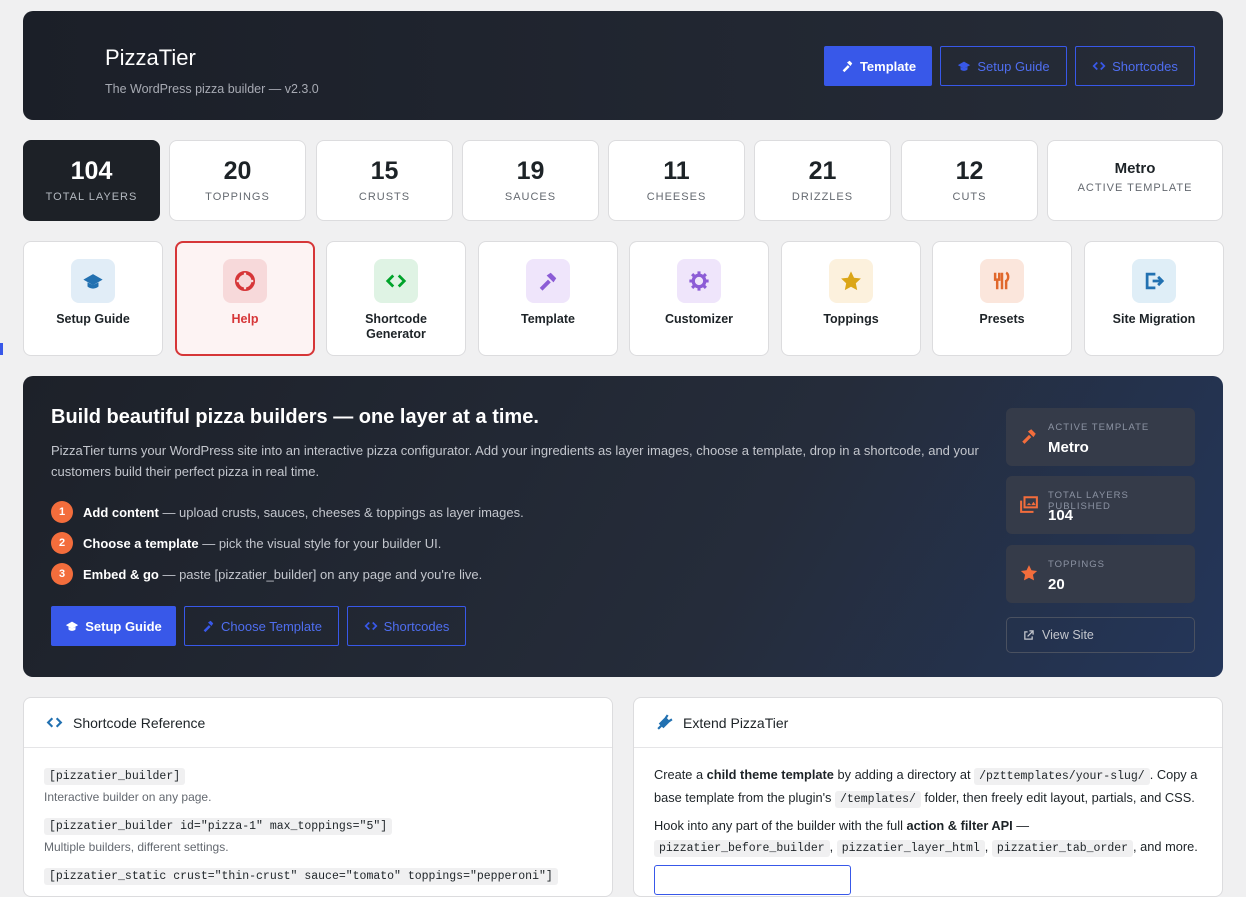 Image resolution: width=1246 pixels, height=897 pixels. Describe the element at coordinates (1029, 504) in the screenshot. I see `images-icon` at that location.